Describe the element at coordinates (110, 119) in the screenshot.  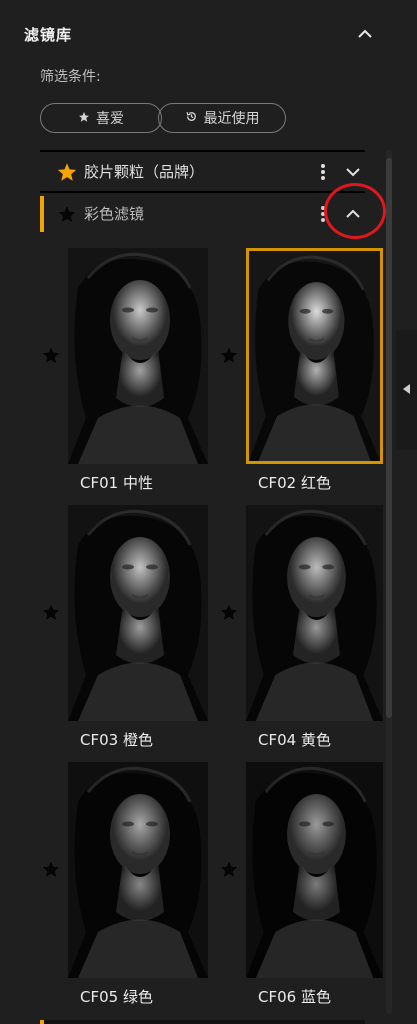
I see `filter-favorites-label: 喜爱` at that location.